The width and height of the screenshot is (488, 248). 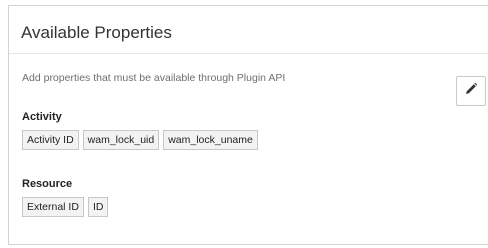 I want to click on pencil-icon, so click(x=471, y=91).